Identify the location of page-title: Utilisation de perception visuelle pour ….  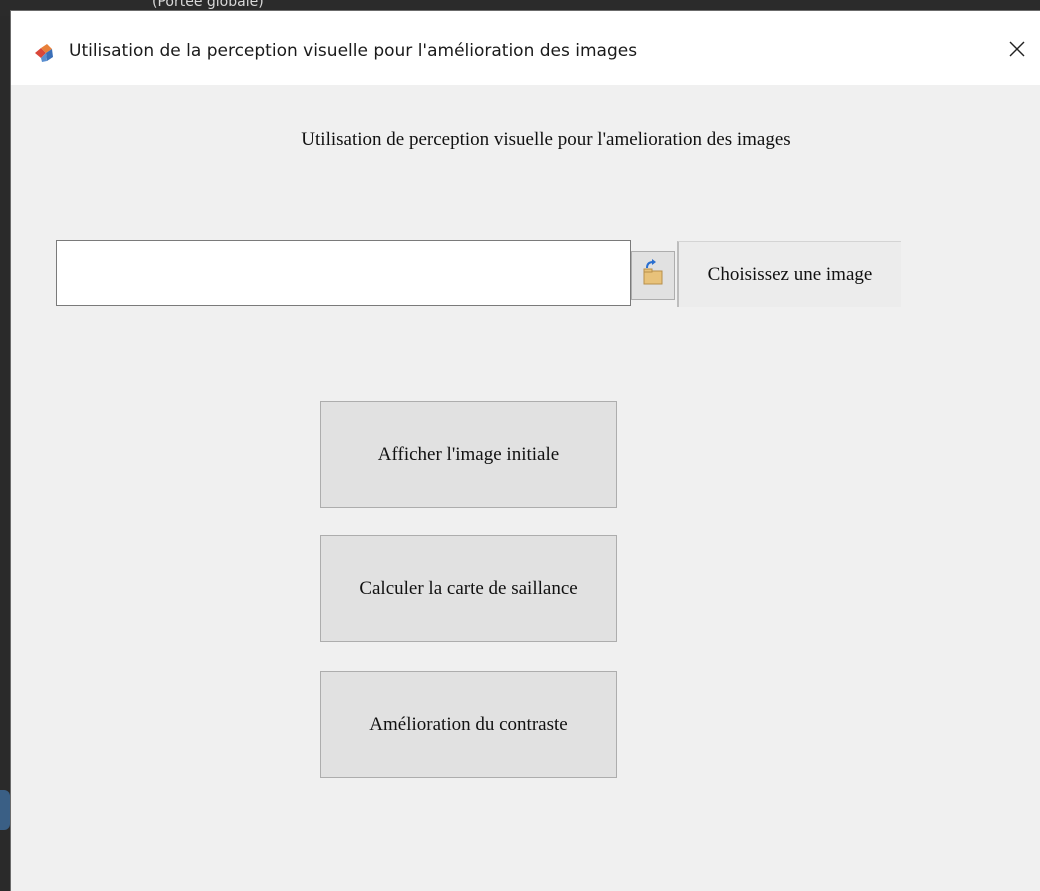
(546, 139).